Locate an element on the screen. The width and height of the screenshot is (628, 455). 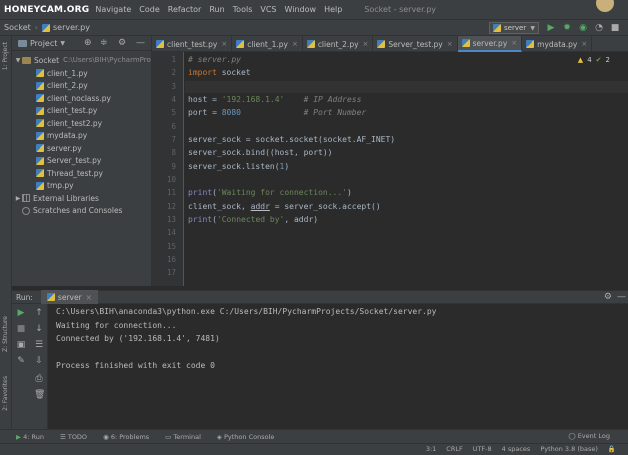
tree-file: client_2.py is located at coordinates (62, 86).